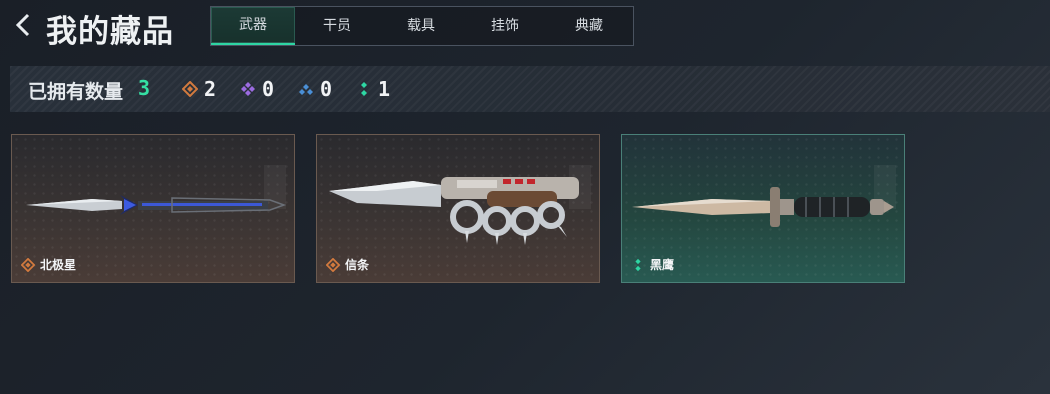 The height and width of the screenshot is (394, 1050). What do you see at coordinates (384, 89) in the screenshot?
I see `rarity-green-count: 1` at bounding box center [384, 89].